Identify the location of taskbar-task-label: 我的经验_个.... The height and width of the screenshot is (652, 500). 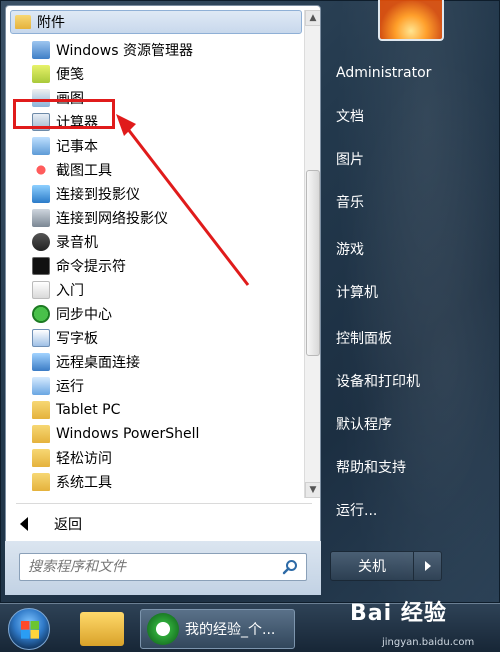
(230, 630).